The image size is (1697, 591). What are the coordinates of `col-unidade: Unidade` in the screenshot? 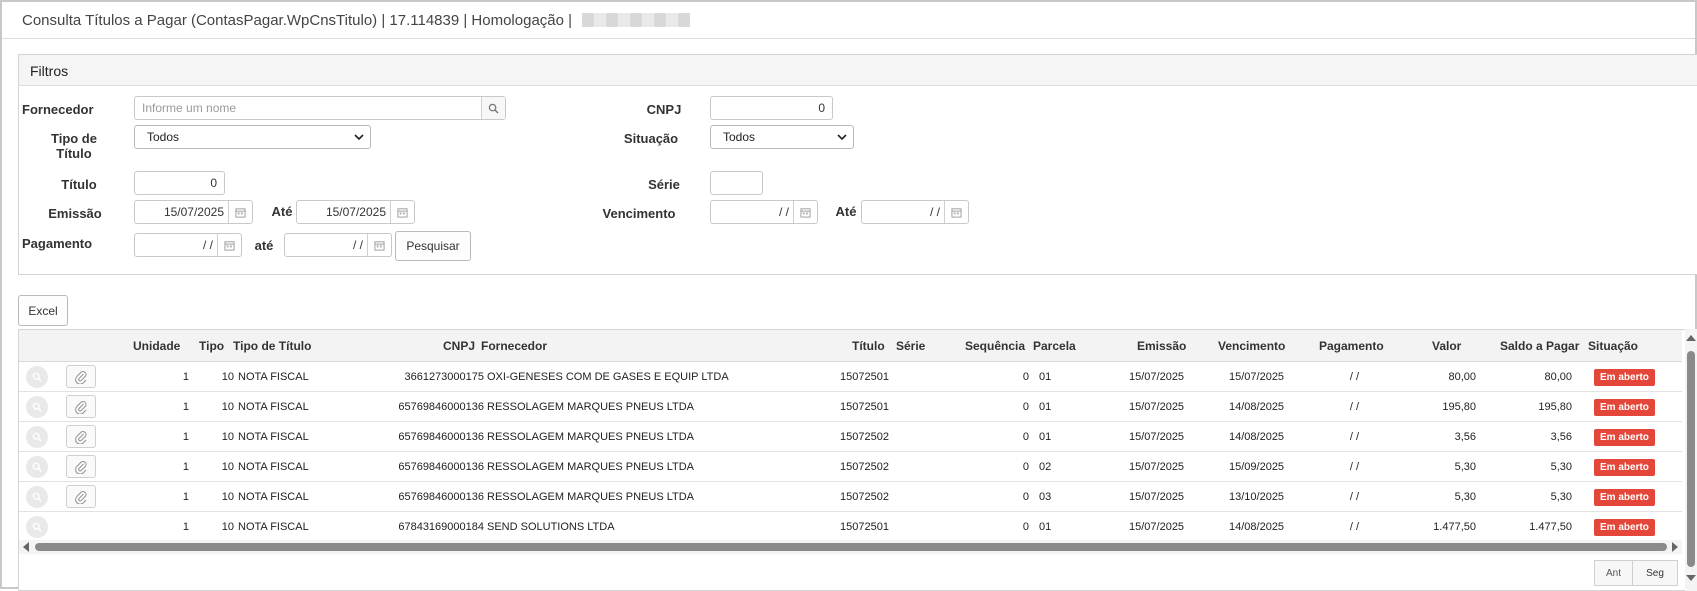 It's located at (156, 346).